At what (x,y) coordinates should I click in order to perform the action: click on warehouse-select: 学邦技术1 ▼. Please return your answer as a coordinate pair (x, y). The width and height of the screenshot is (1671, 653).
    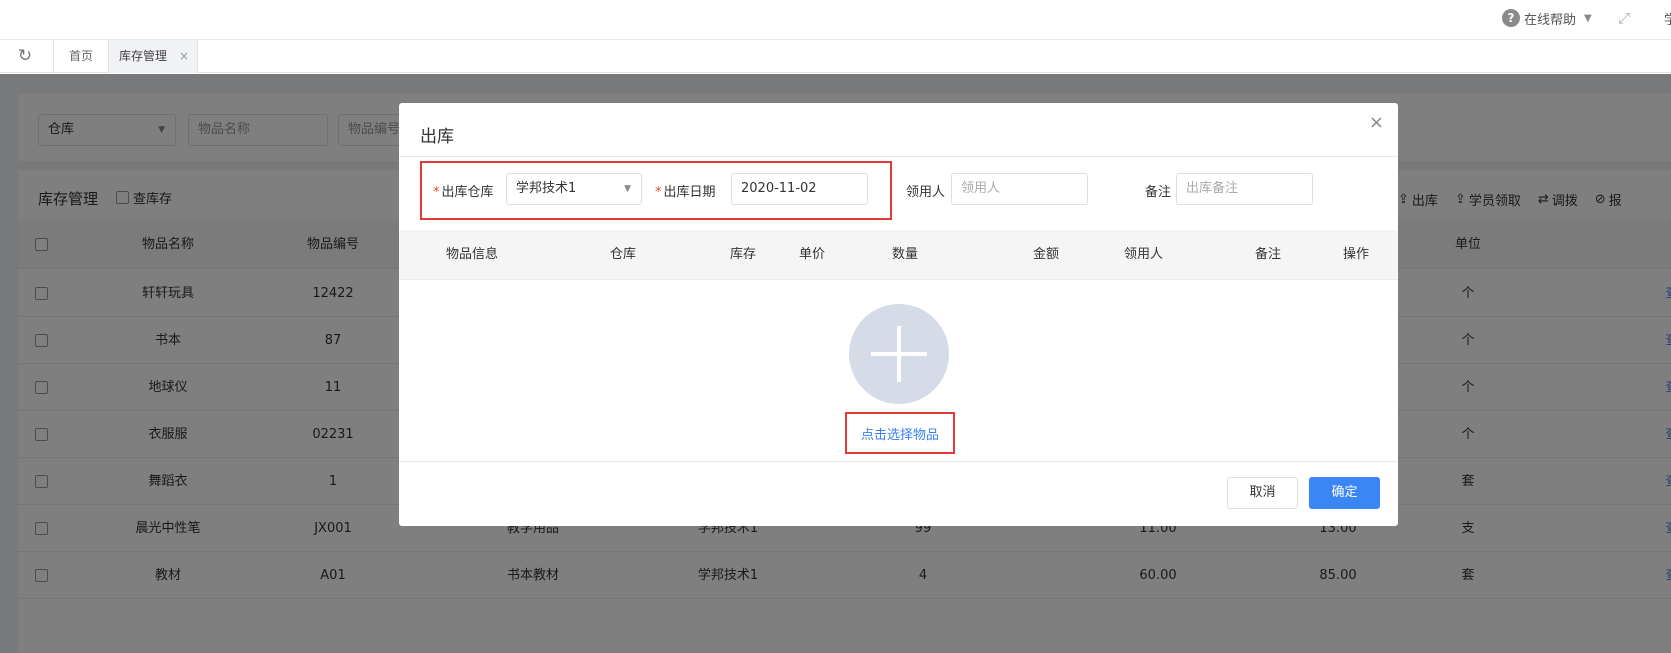
    Looking at the image, I should click on (574, 189).